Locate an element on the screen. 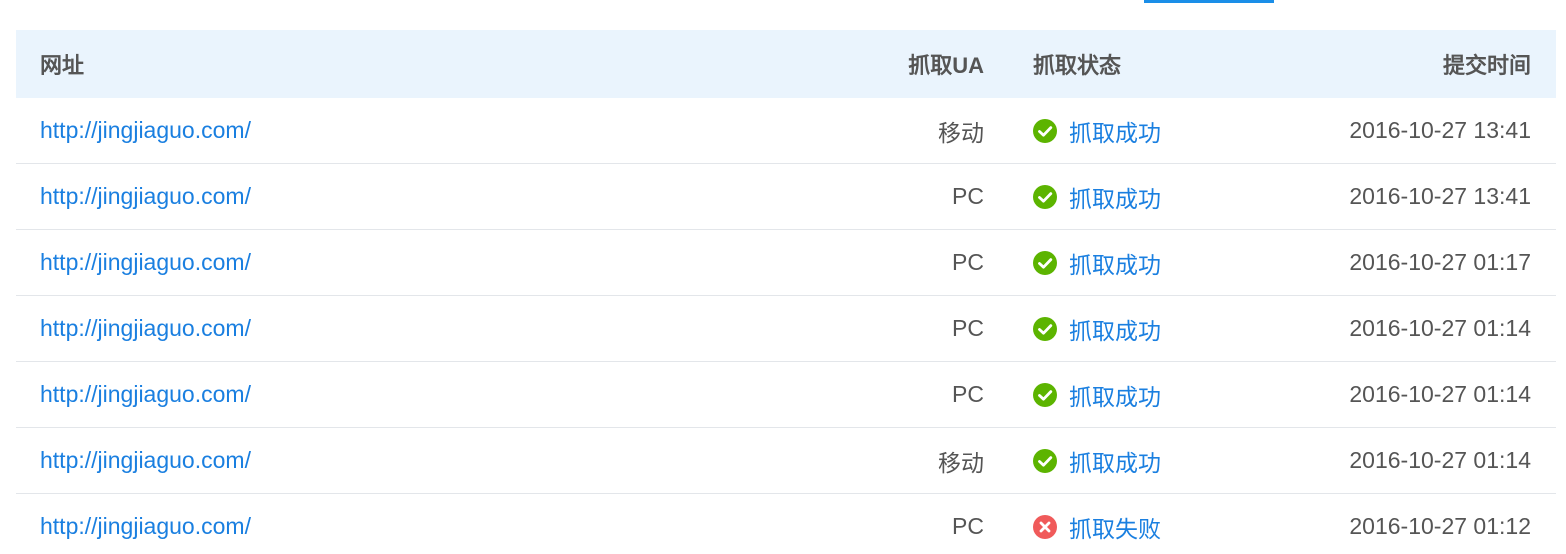  crawl-status-link: 抓取失败 is located at coordinates (1115, 527).